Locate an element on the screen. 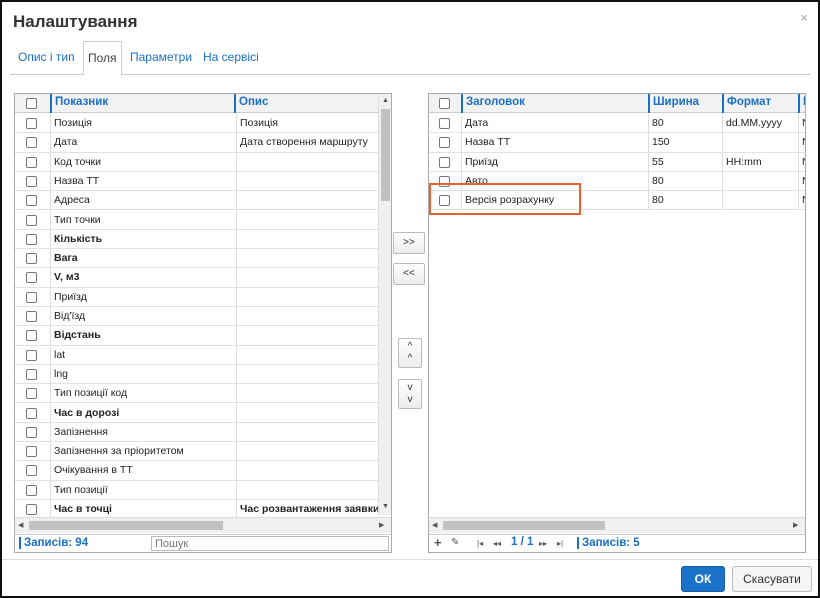 Image resolution: width=820 pixels, height=598 pixels. search-input is located at coordinates (270, 543).